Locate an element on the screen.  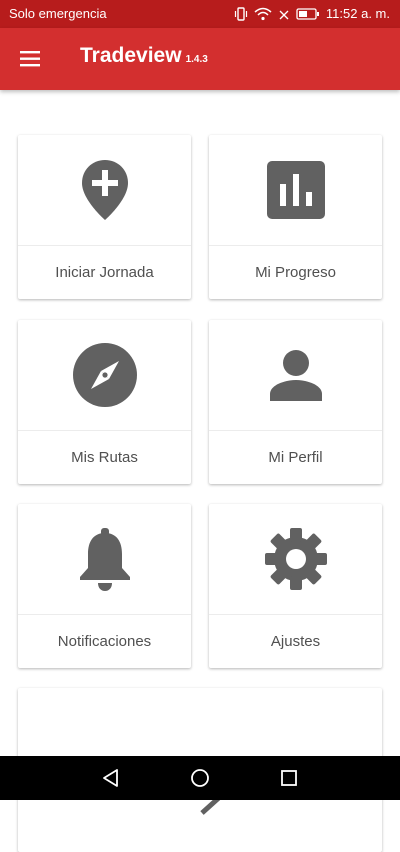
carrier-text: Solo emergencia is located at coordinates (58, 13).